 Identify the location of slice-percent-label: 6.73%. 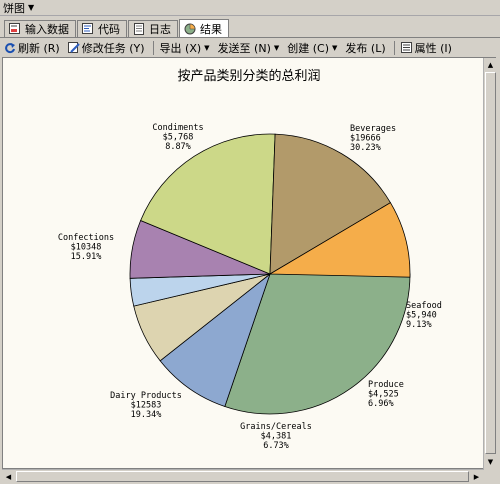
(276, 446).